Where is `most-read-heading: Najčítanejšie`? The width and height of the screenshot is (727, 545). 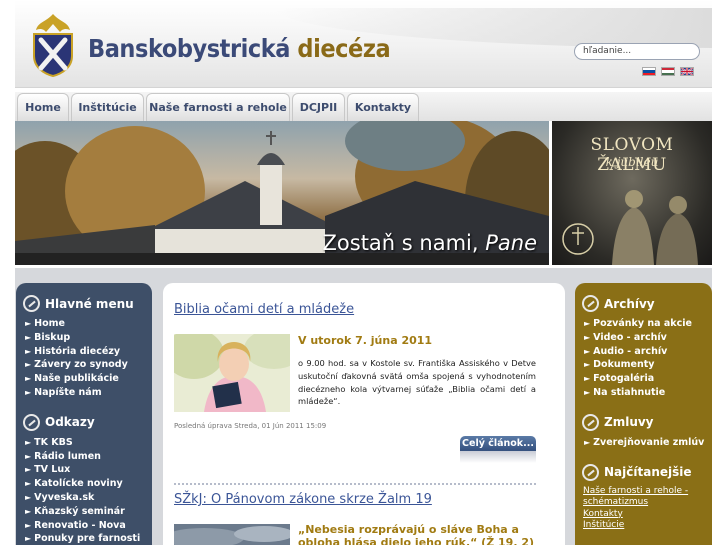
most-read-heading: Najčítanejšie is located at coordinates (647, 472).